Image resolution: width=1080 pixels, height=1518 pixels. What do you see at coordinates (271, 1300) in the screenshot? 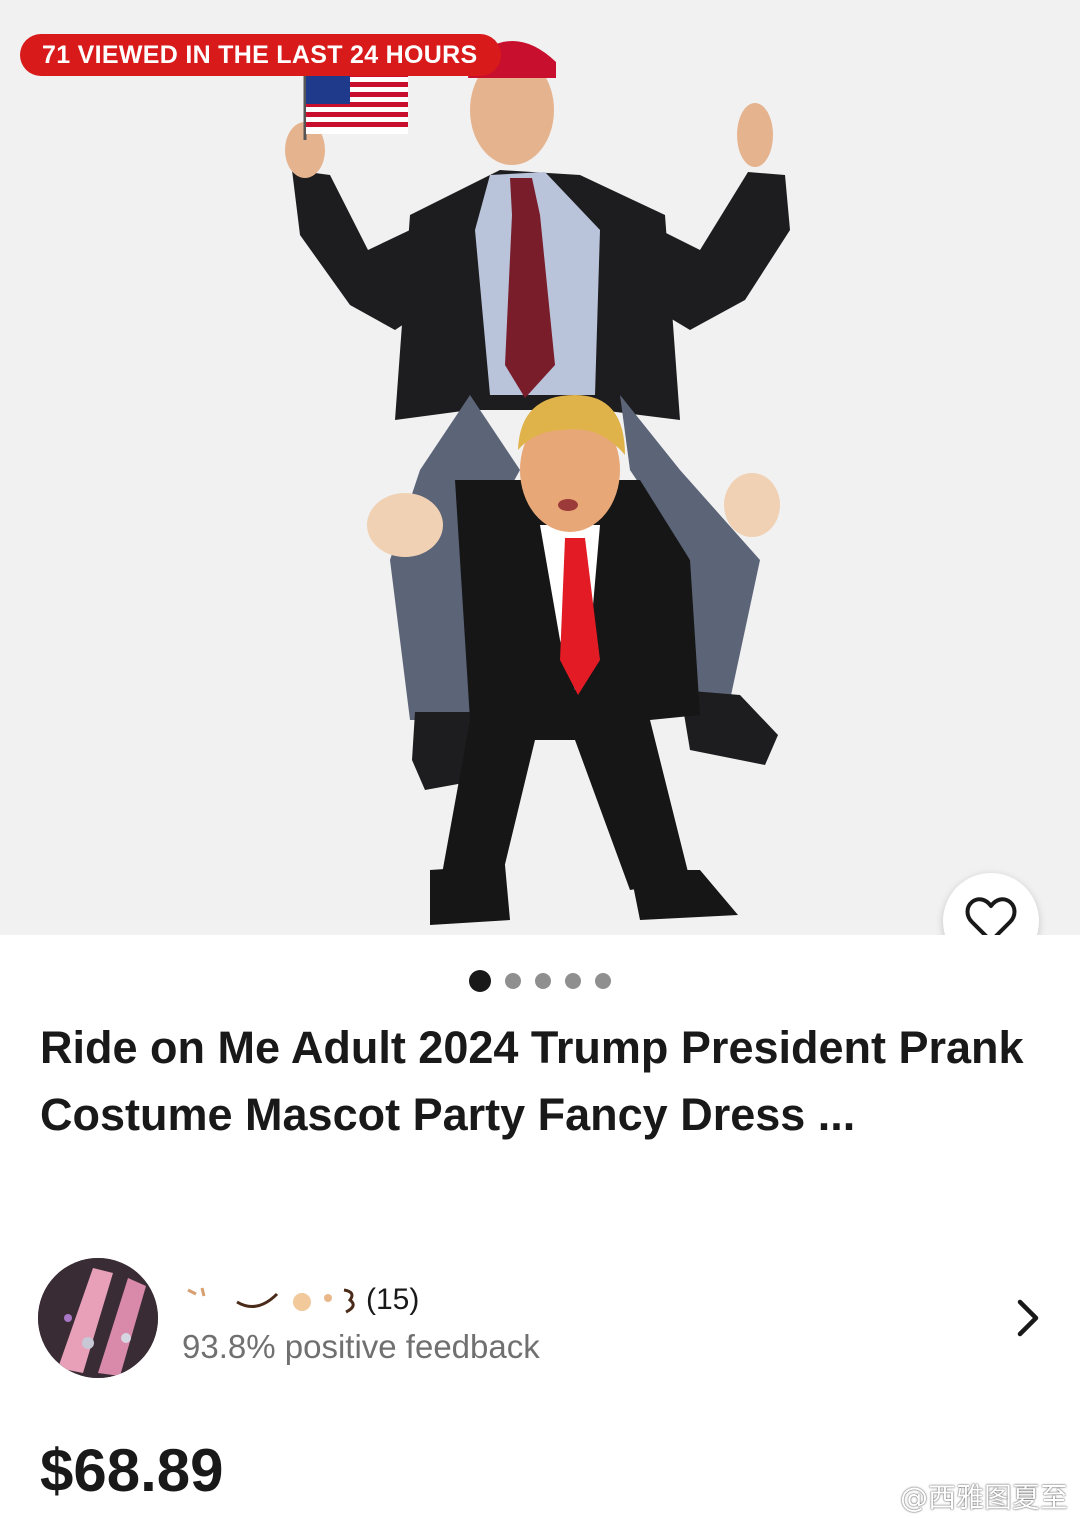
I see `seller-name-handwriting` at bounding box center [271, 1300].